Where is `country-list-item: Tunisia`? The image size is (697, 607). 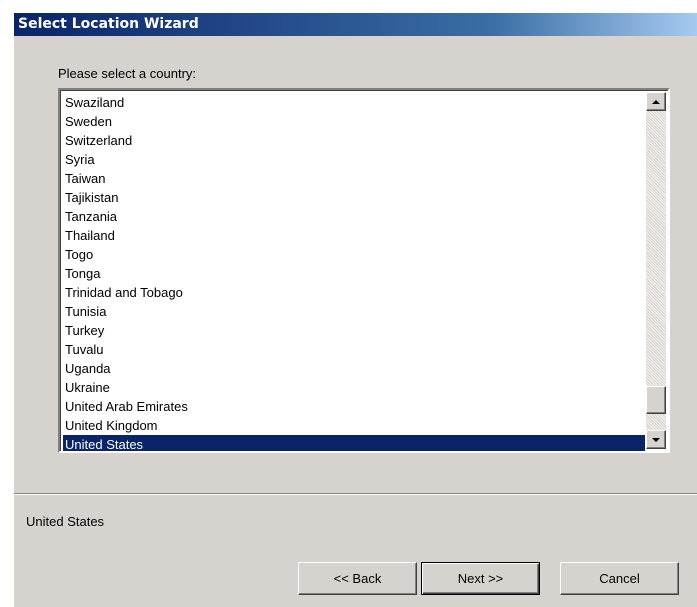
country-list-item: Tunisia is located at coordinates (354, 311).